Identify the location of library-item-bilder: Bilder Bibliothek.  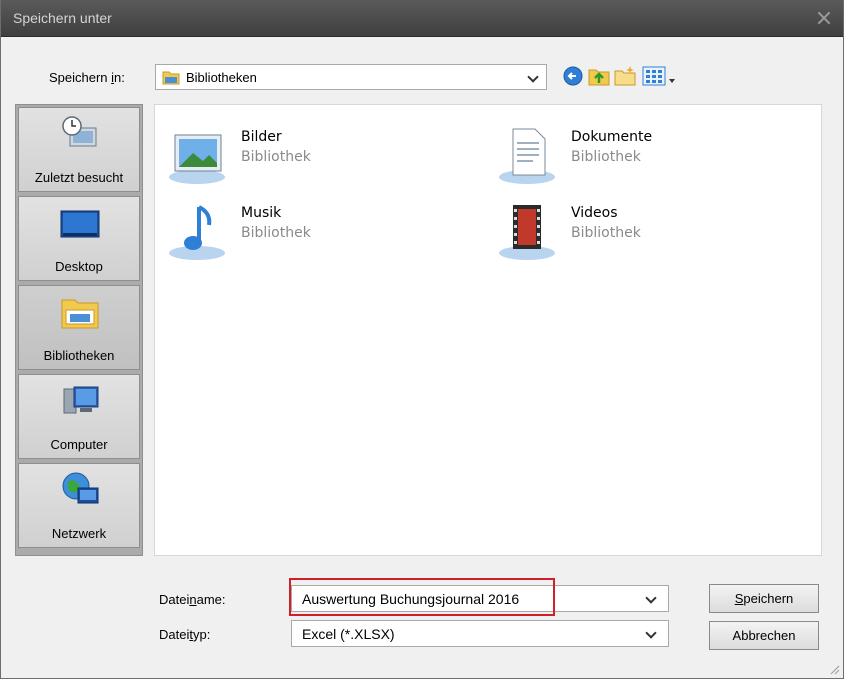
(290, 159).